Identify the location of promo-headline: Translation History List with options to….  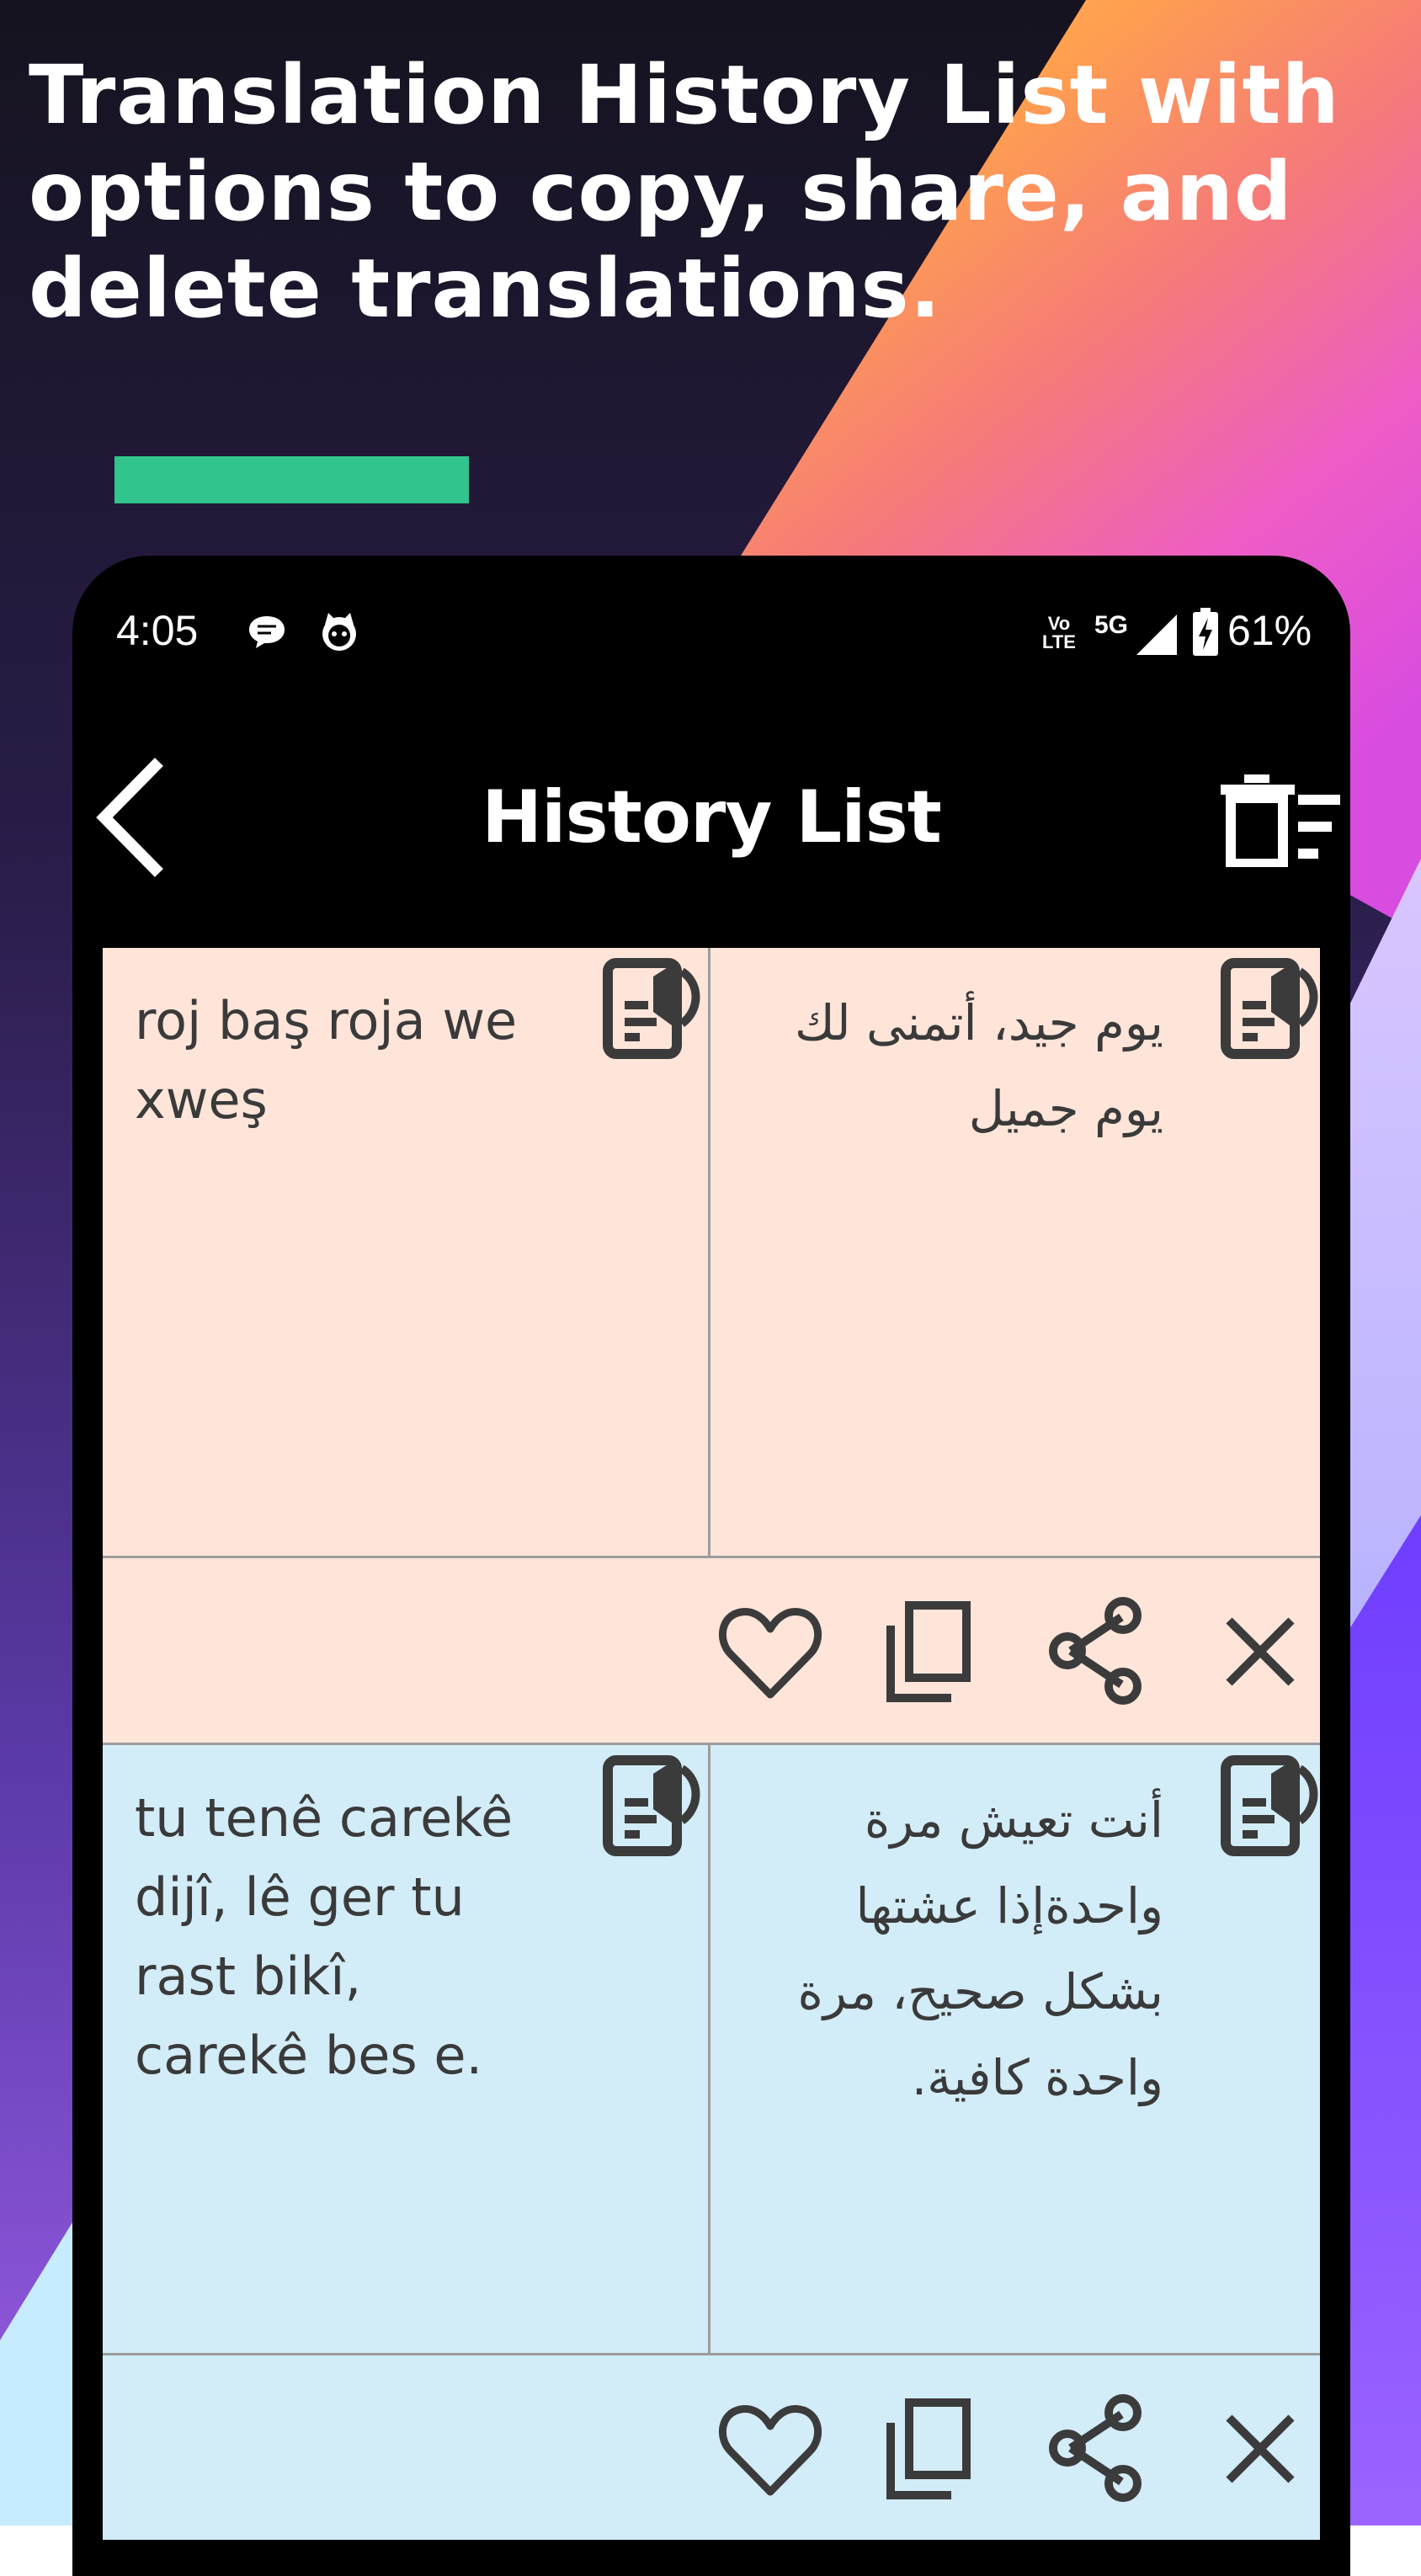
(685, 193).